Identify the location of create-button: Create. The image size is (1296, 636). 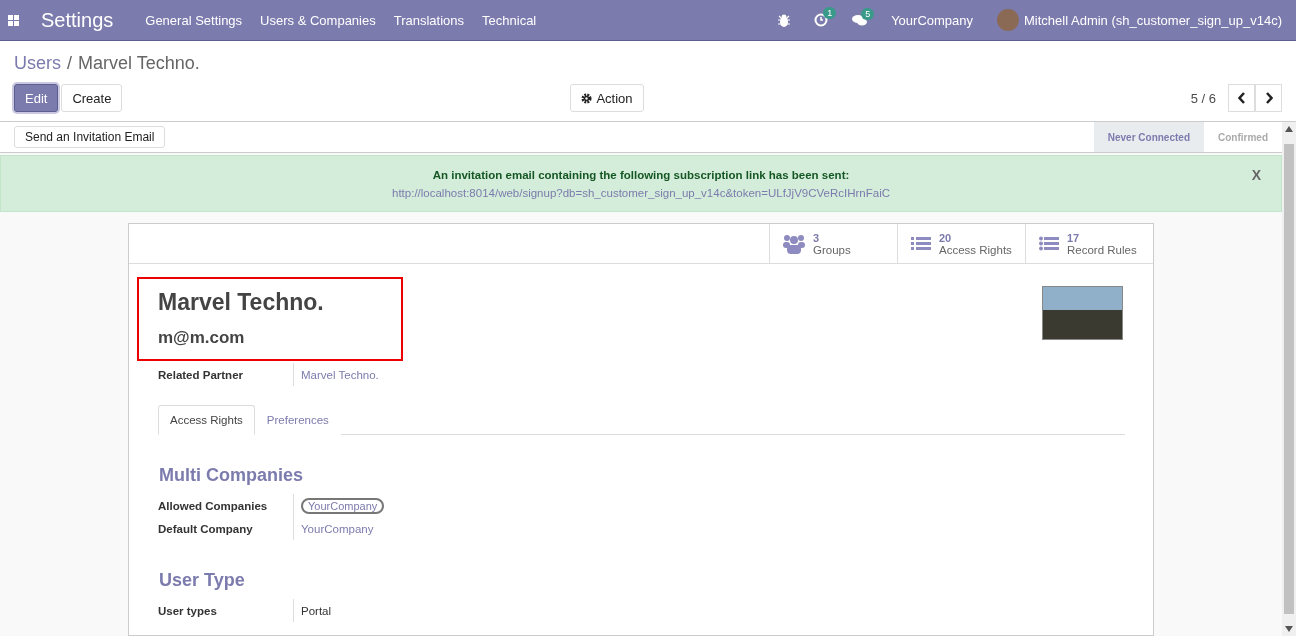
(92, 98).